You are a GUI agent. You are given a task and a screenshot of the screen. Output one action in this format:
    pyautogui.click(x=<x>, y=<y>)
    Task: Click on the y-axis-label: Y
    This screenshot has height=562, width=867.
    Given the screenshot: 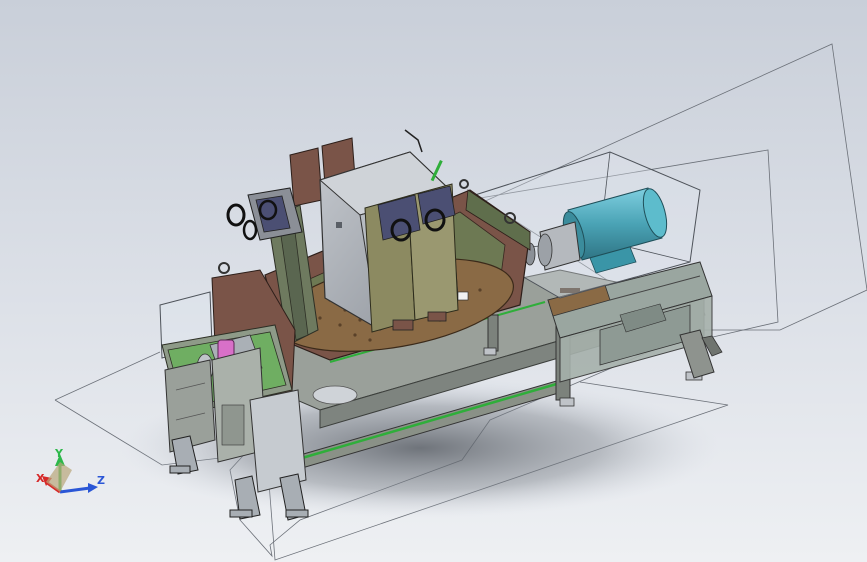 What is the action you would take?
    pyautogui.click(x=59, y=453)
    